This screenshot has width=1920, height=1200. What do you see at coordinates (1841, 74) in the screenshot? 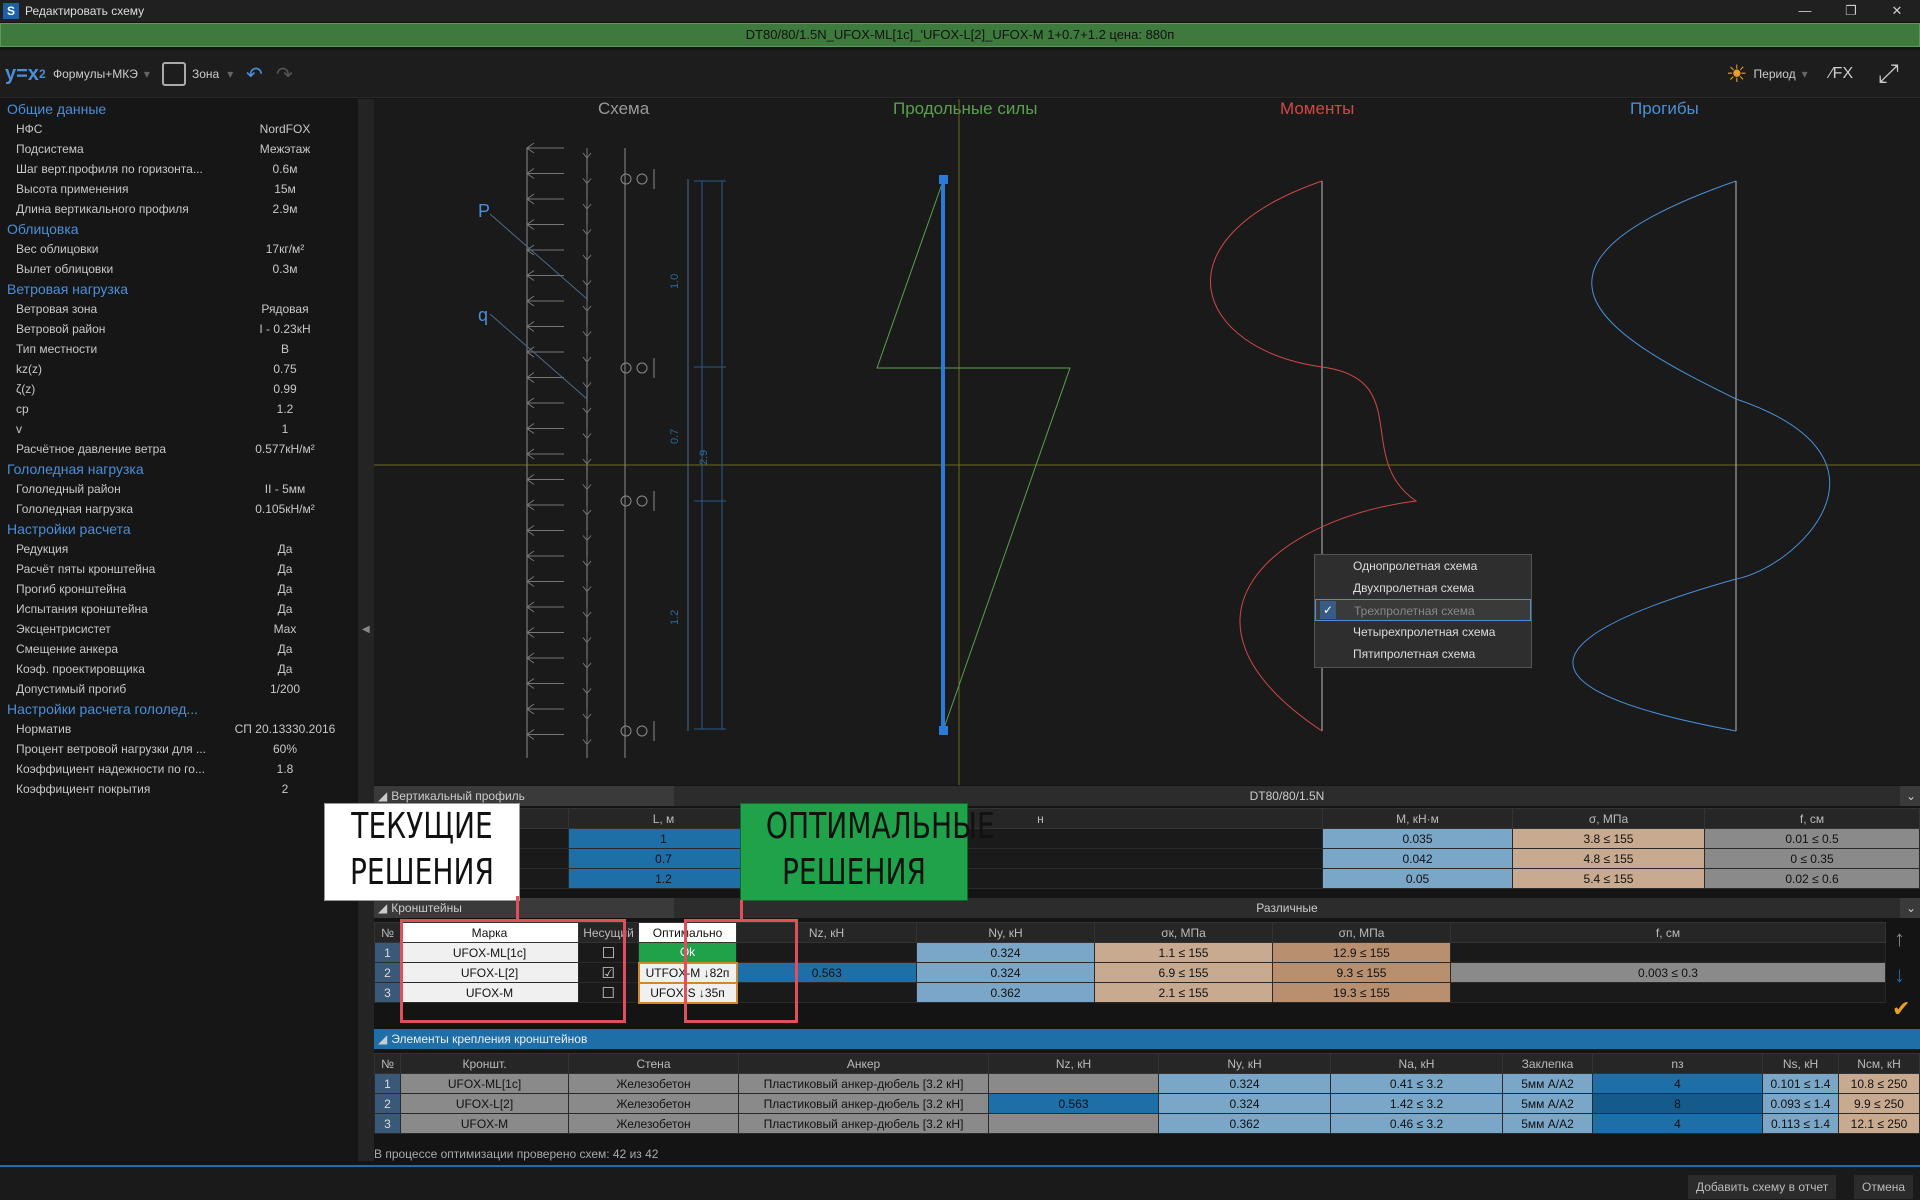
I see `fx-icon: ⁄FX` at bounding box center [1841, 74].